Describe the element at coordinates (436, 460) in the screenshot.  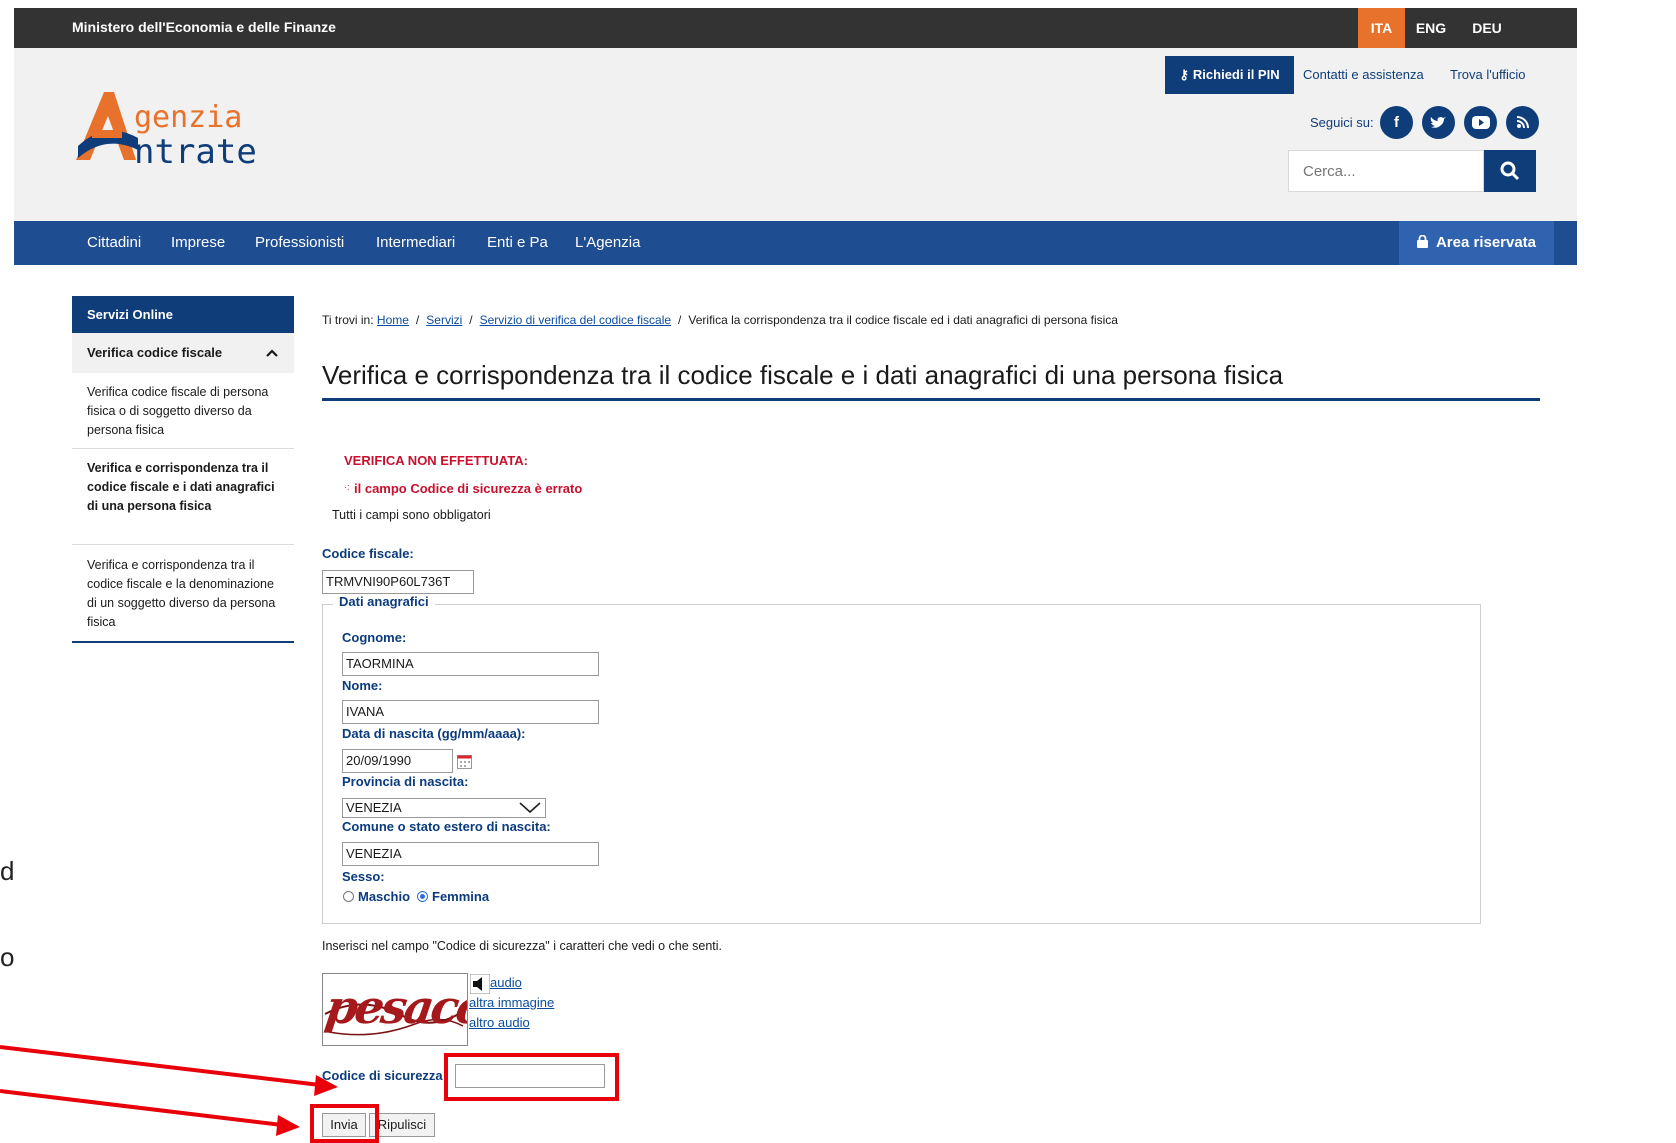
I see `error-title: VERIFICA NON EFFETTUATA:` at that location.